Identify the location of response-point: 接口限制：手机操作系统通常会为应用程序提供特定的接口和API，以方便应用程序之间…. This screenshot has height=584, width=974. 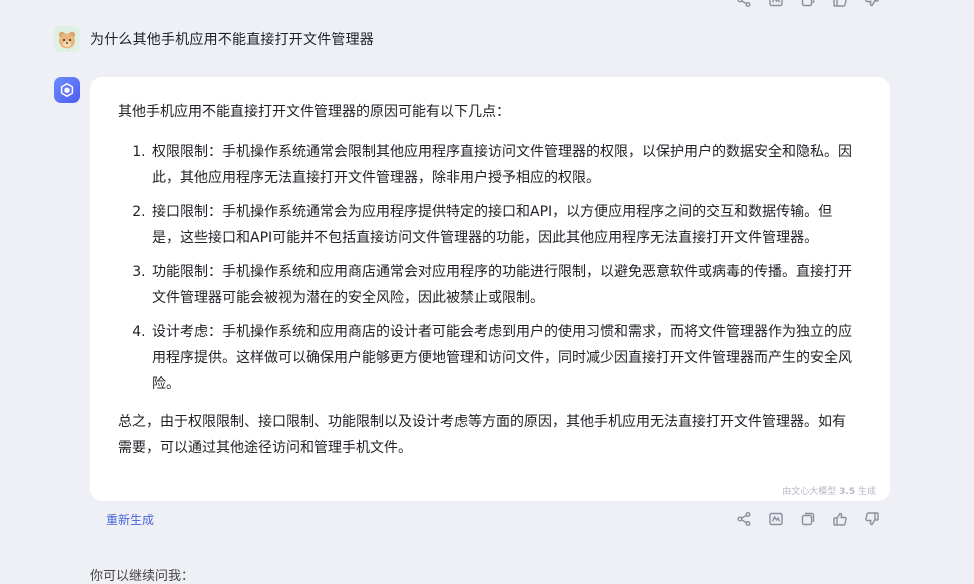
(504, 225).